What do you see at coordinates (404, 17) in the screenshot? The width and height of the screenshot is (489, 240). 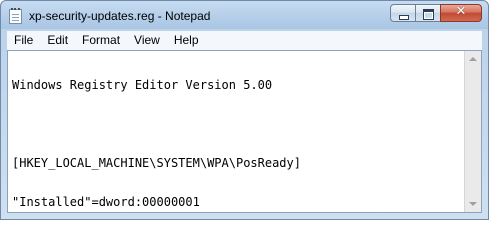 I see `minimize-icon` at bounding box center [404, 17].